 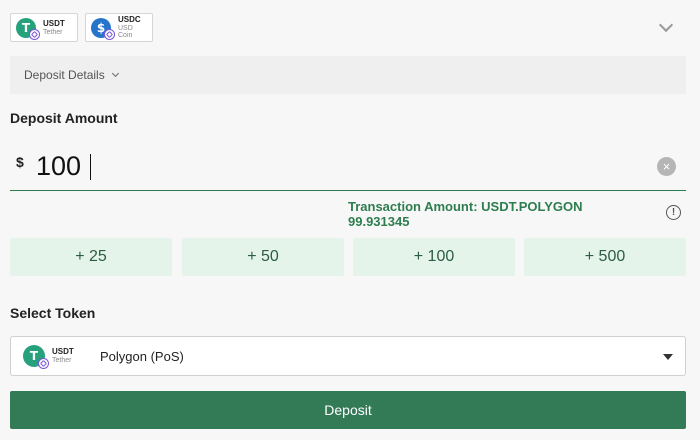 What do you see at coordinates (20, 162) in the screenshot?
I see `currency-symbol: $` at bounding box center [20, 162].